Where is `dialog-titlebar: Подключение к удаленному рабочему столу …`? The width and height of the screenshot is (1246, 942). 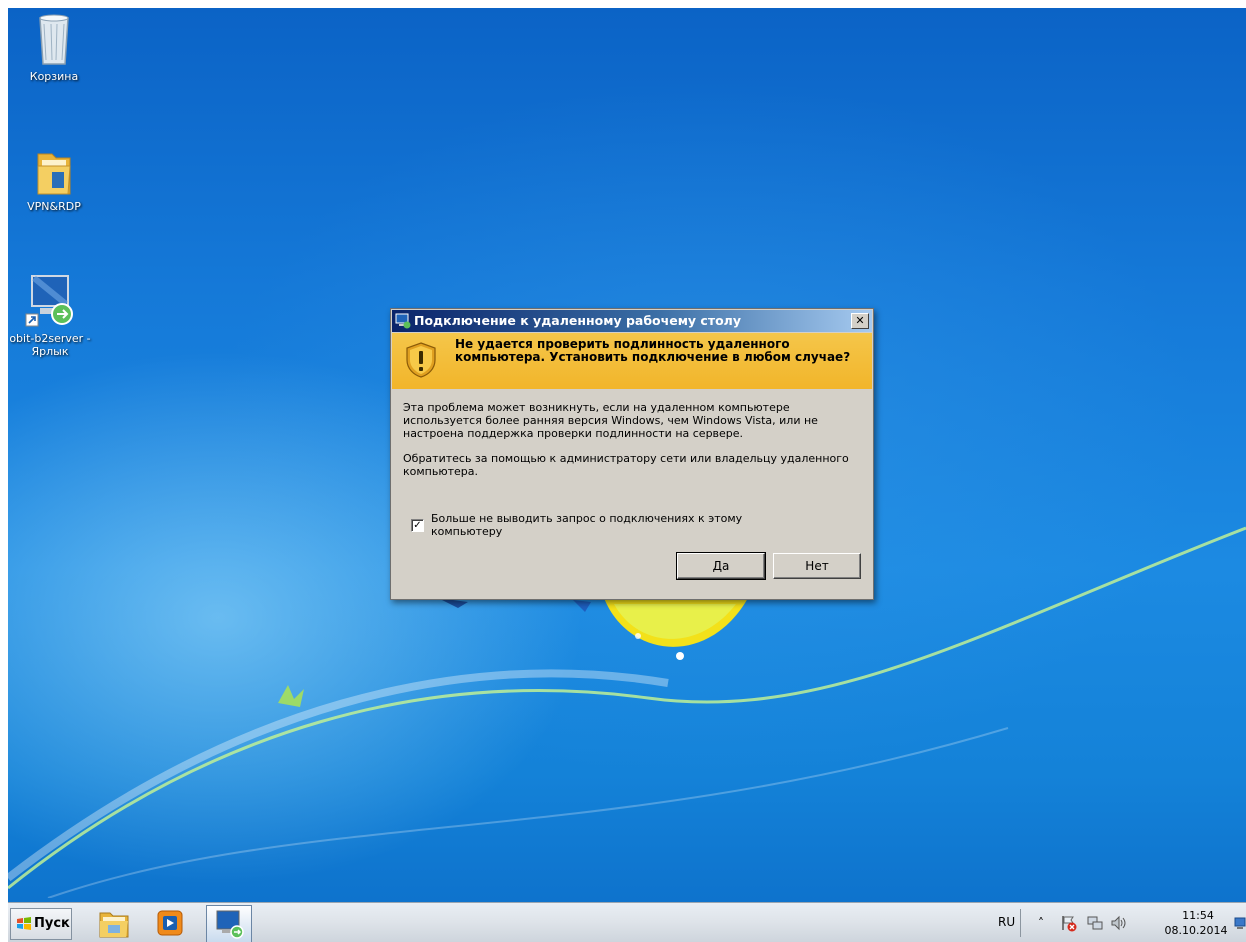
dialog-titlebar: Подключение к удаленному рабочему столу … is located at coordinates (632, 321).